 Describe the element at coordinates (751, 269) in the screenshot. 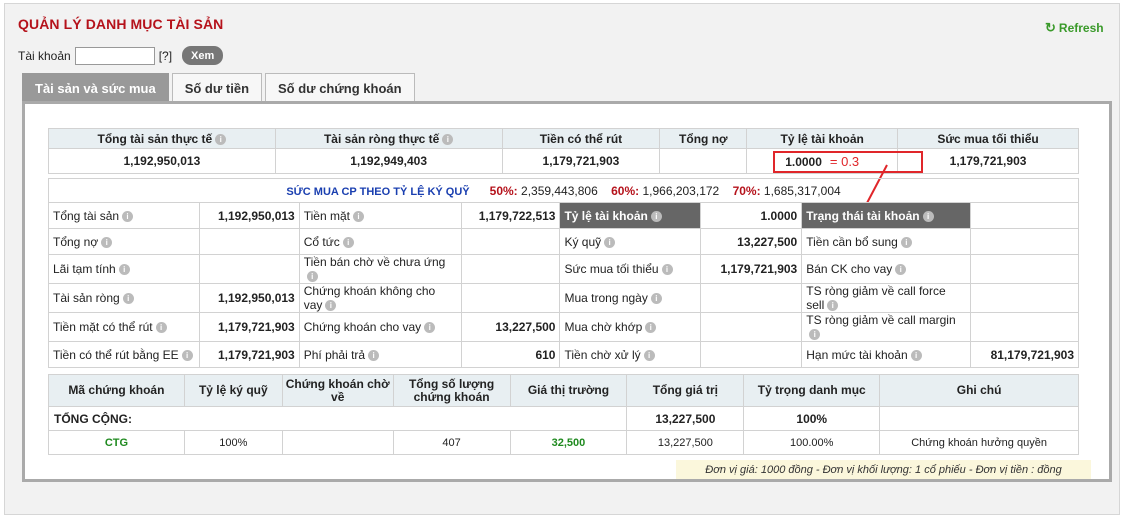

I see `details-value: 1,179,721,903` at that location.